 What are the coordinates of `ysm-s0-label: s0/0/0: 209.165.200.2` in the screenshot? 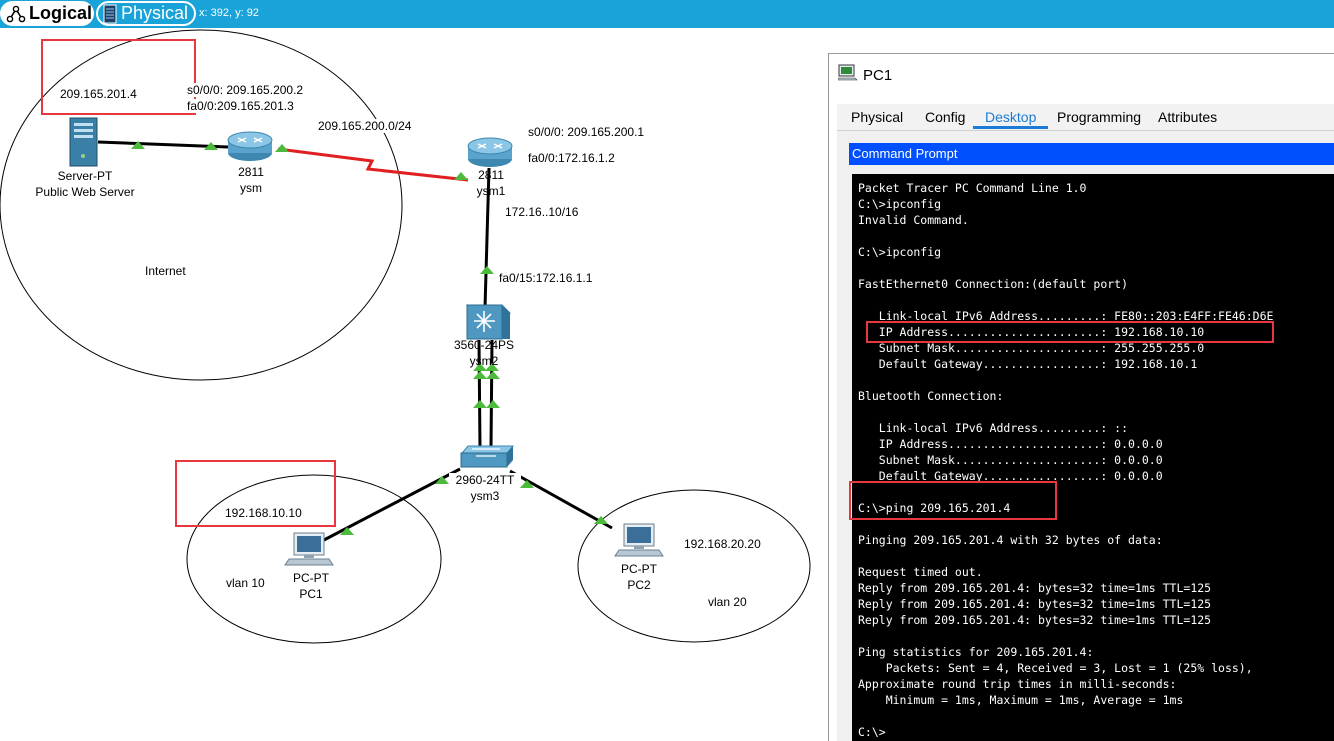 It's located at (245, 90).